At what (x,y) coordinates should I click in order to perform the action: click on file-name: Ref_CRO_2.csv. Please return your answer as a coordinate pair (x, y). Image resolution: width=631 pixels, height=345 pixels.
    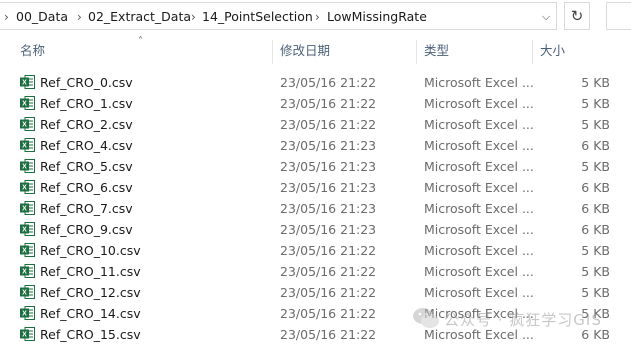
    Looking at the image, I should click on (86, 124).